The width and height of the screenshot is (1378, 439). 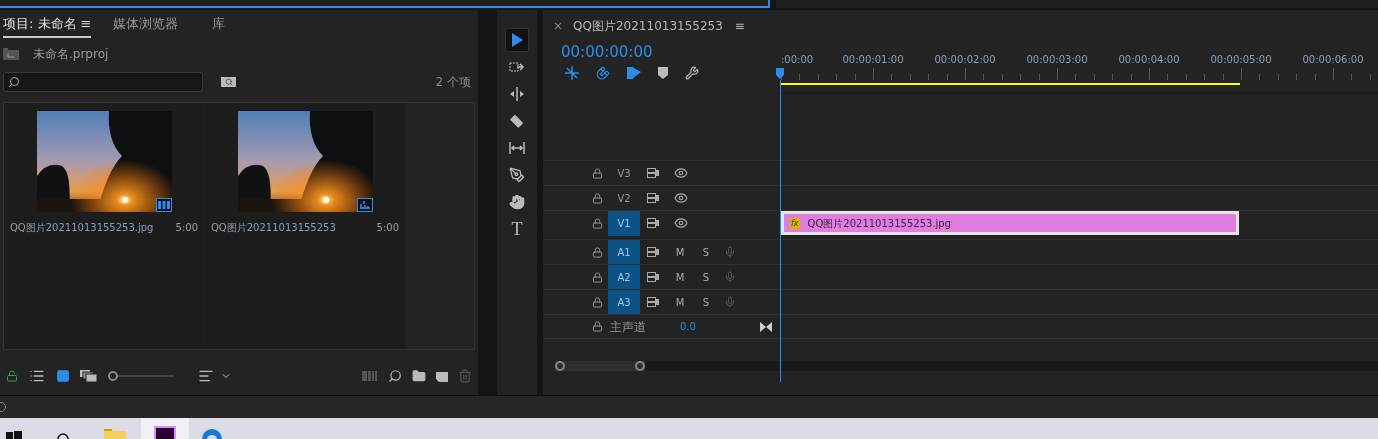 What do you see at coordinates (82, 228) in the screenshot?
I see `media-name: QQ图片20211013155253.jpg` at bounding box center [82, 228].